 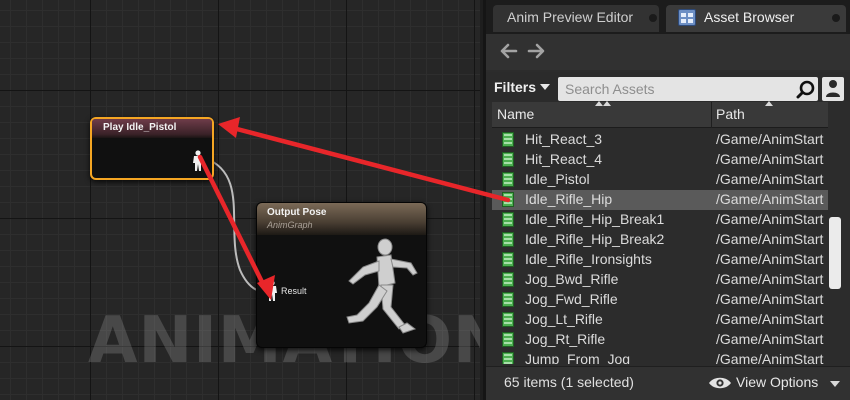 What do you see at coordinates (660, 357) in the screenshot?
I see `asset-row: Jump_From_Jog/Game/AnimStarterPack` at bounding box center [660, 357].